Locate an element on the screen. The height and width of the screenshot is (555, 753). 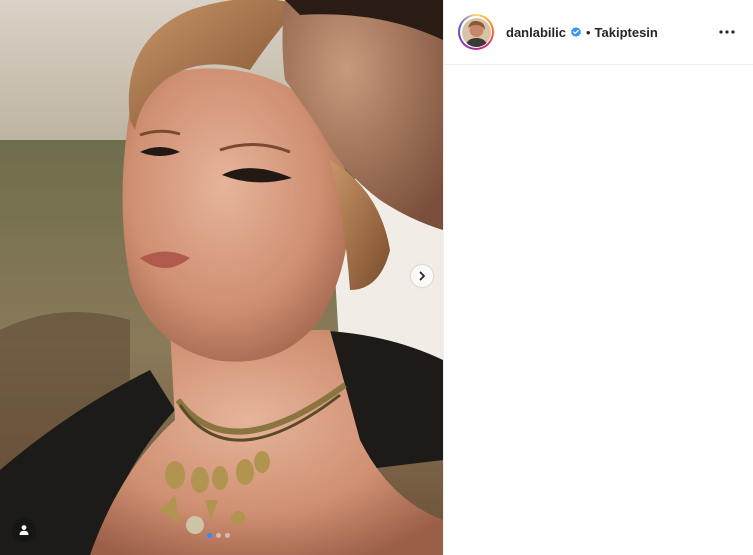
more-options-button is located at coordinates (727, 32).